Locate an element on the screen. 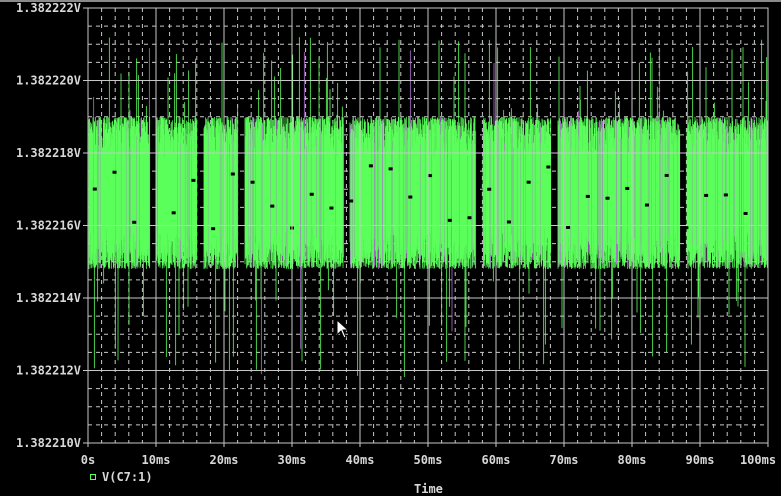 This screenshot has height=496, width=781. legend: V(C7:1) is located at coordinates (121, 477).